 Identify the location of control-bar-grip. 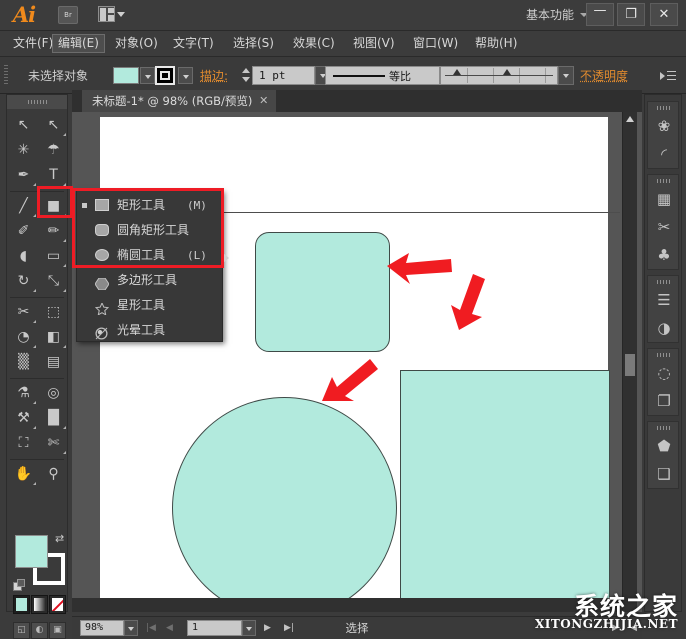
(6, 75).